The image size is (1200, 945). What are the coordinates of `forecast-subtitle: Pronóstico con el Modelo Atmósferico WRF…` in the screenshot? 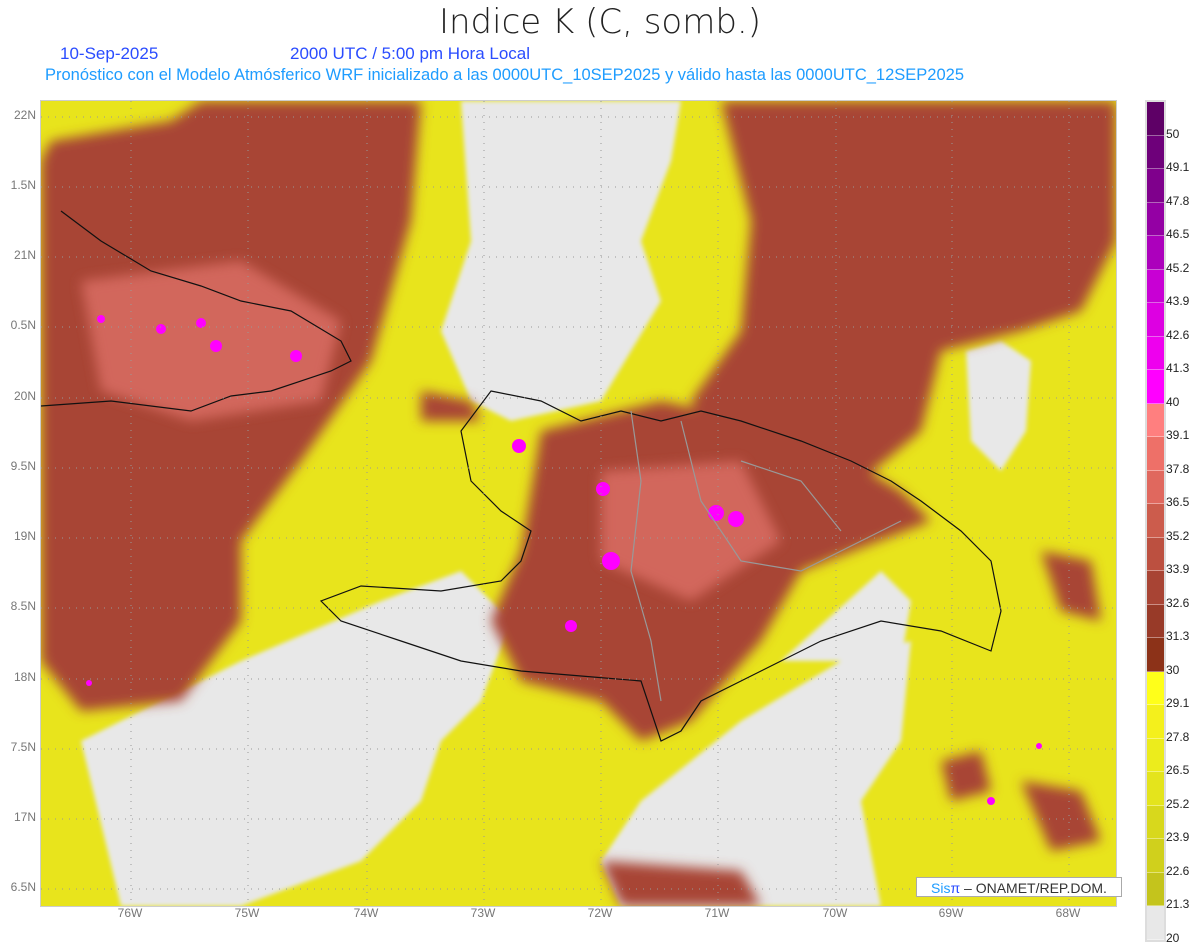 It's located at (504, 75).